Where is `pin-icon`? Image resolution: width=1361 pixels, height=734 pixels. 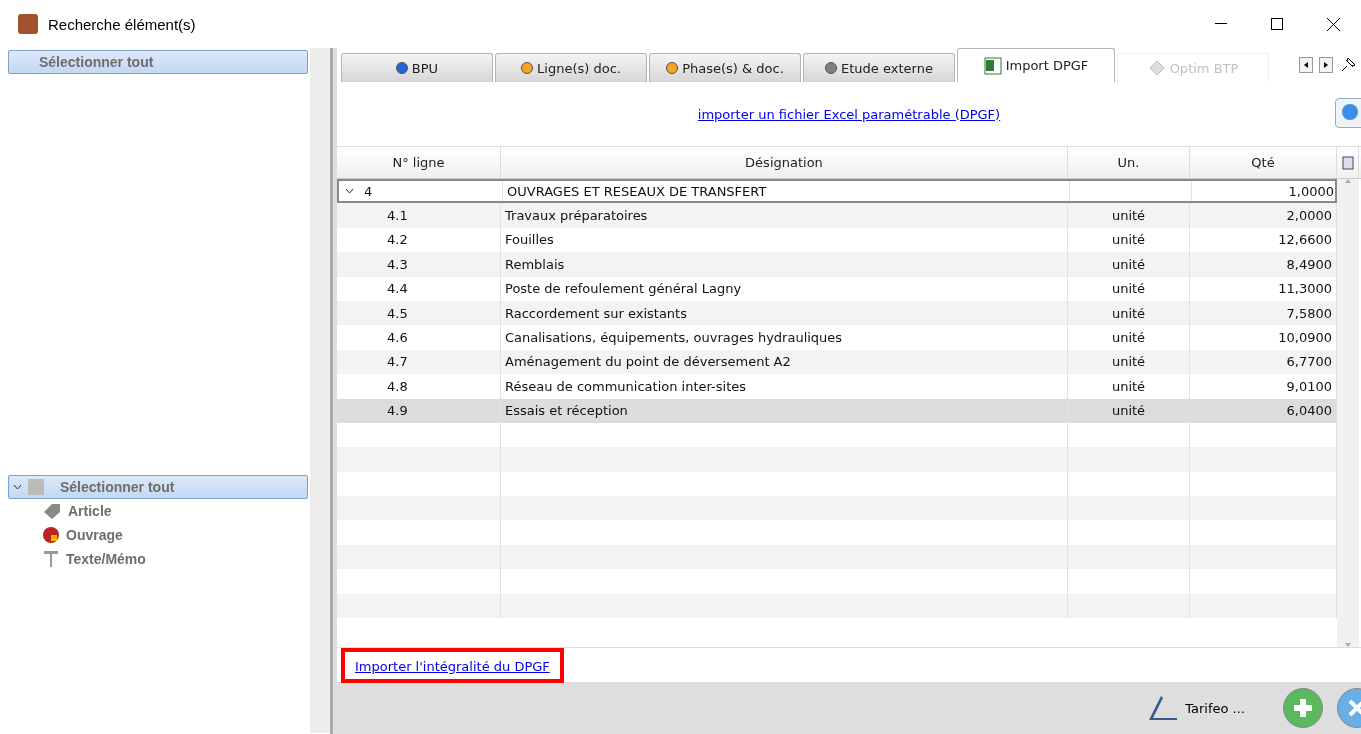 pin-icon is located at coordinates (1348, 65).